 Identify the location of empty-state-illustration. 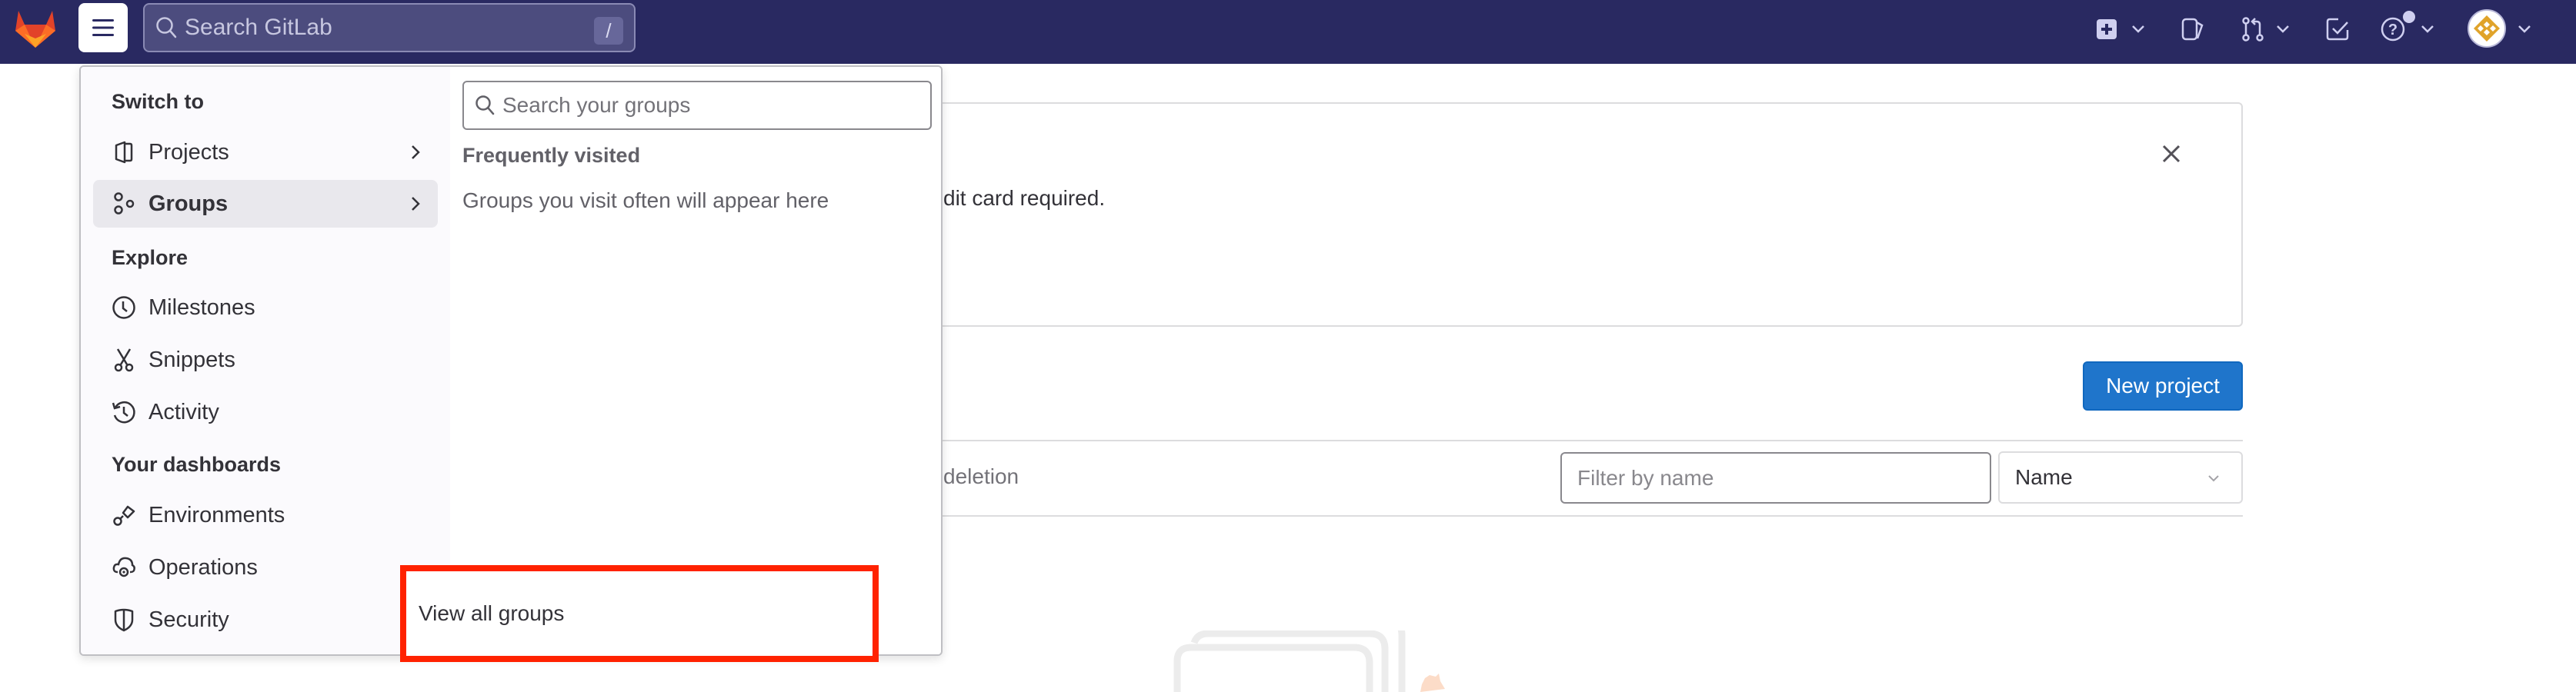
(1309, 661).